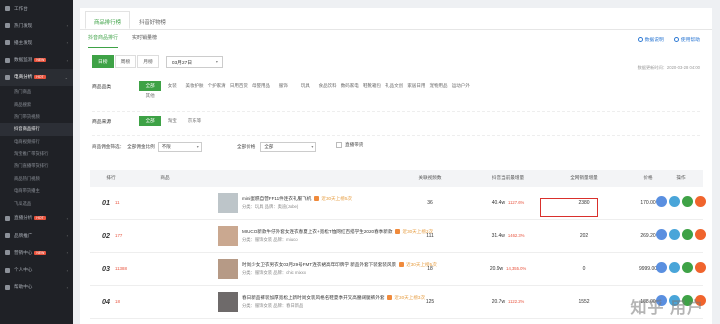  What do you see at coordinates (179, 147) in the screenshot?
I see `commission-select: 不限 ▾` at bounding box center [179, 147].